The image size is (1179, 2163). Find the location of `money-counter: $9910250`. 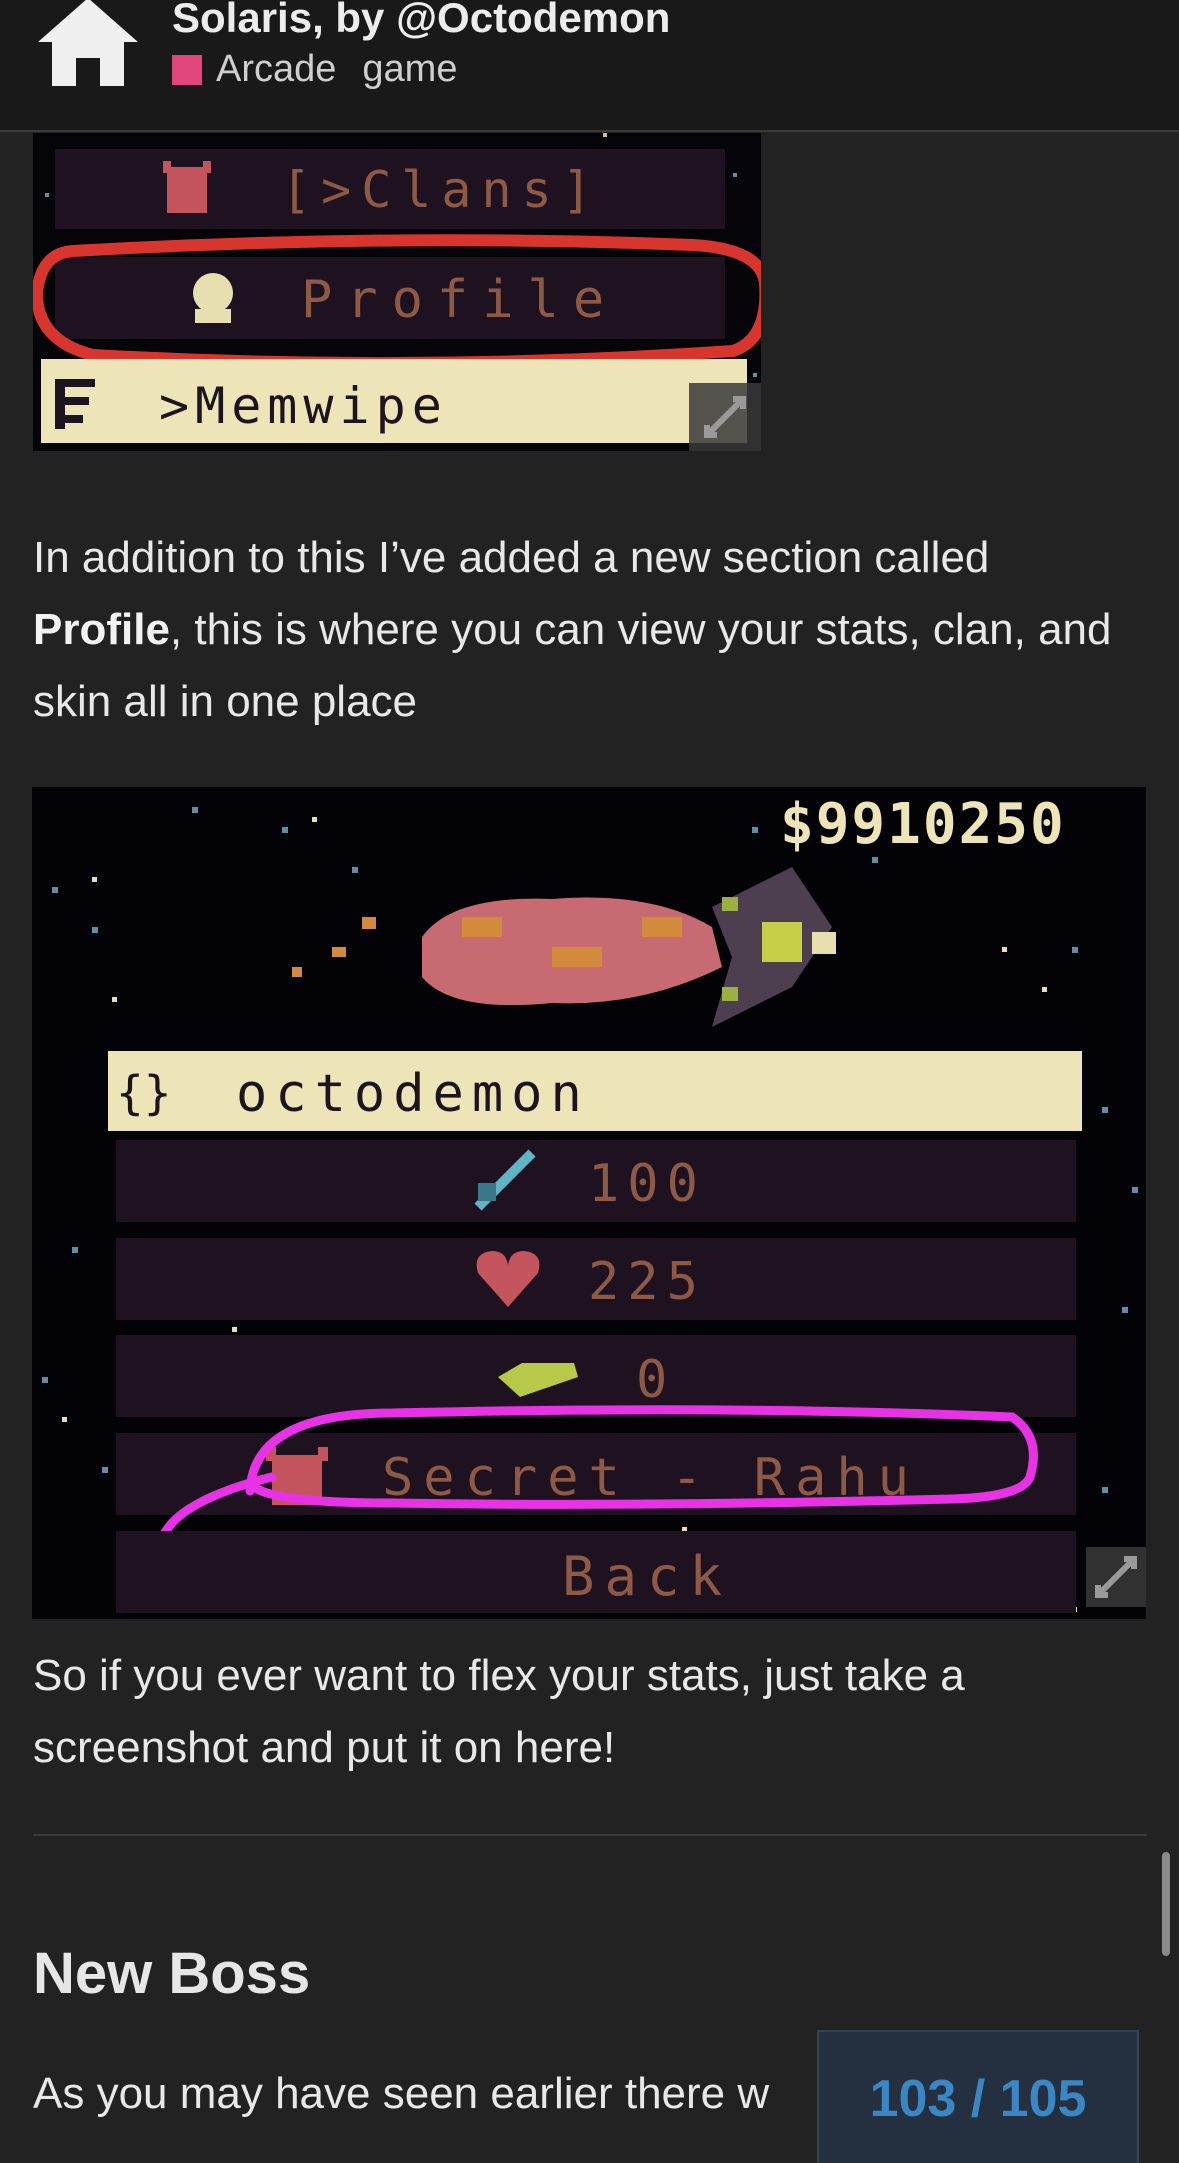

money-counter: $9910250 is located at coordinates (923, 824).